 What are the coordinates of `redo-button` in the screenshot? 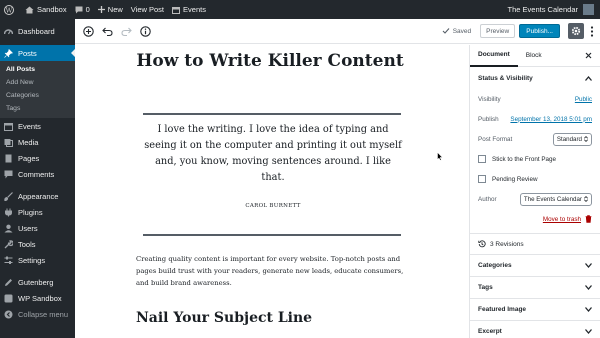 It's located at (126, 31).